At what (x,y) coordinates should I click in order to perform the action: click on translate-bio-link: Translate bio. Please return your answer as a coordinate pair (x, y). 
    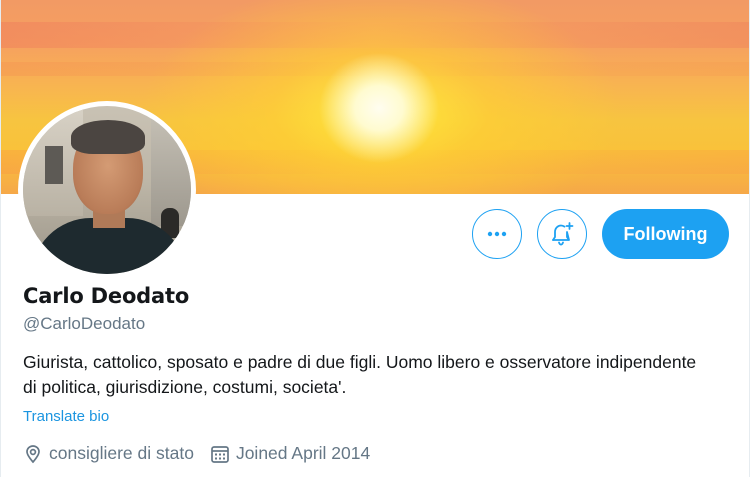
    Looking at the image, I should click on (66, 416).